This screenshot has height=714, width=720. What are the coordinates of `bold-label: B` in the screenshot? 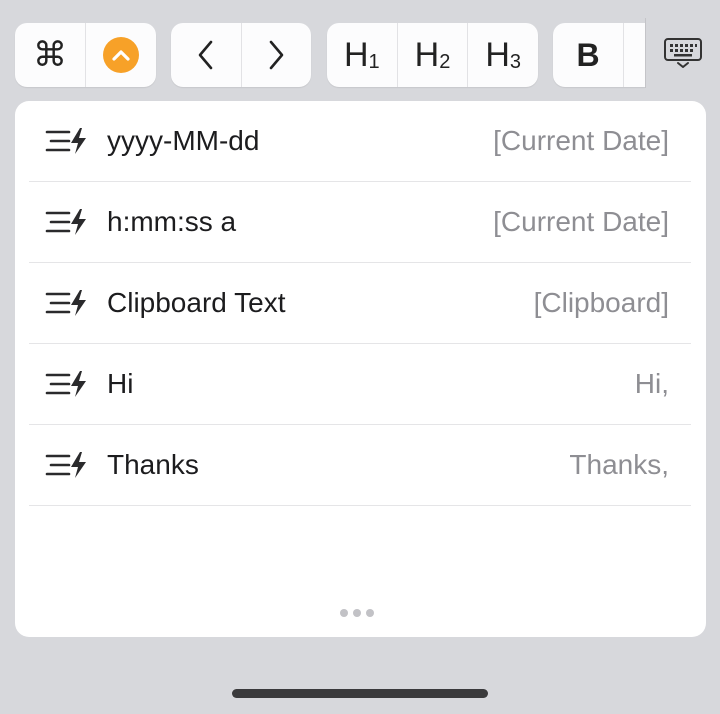 It's located at (588, 54).